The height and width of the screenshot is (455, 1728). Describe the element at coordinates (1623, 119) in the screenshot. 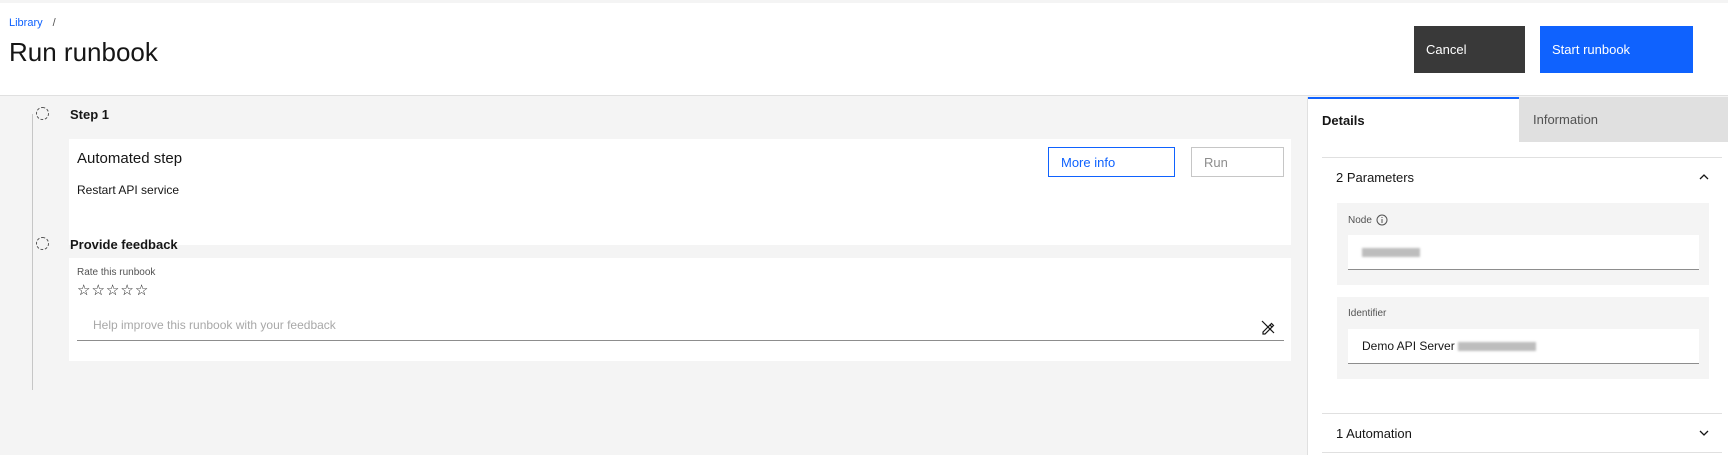

I see `tab-information: Information` at that location.